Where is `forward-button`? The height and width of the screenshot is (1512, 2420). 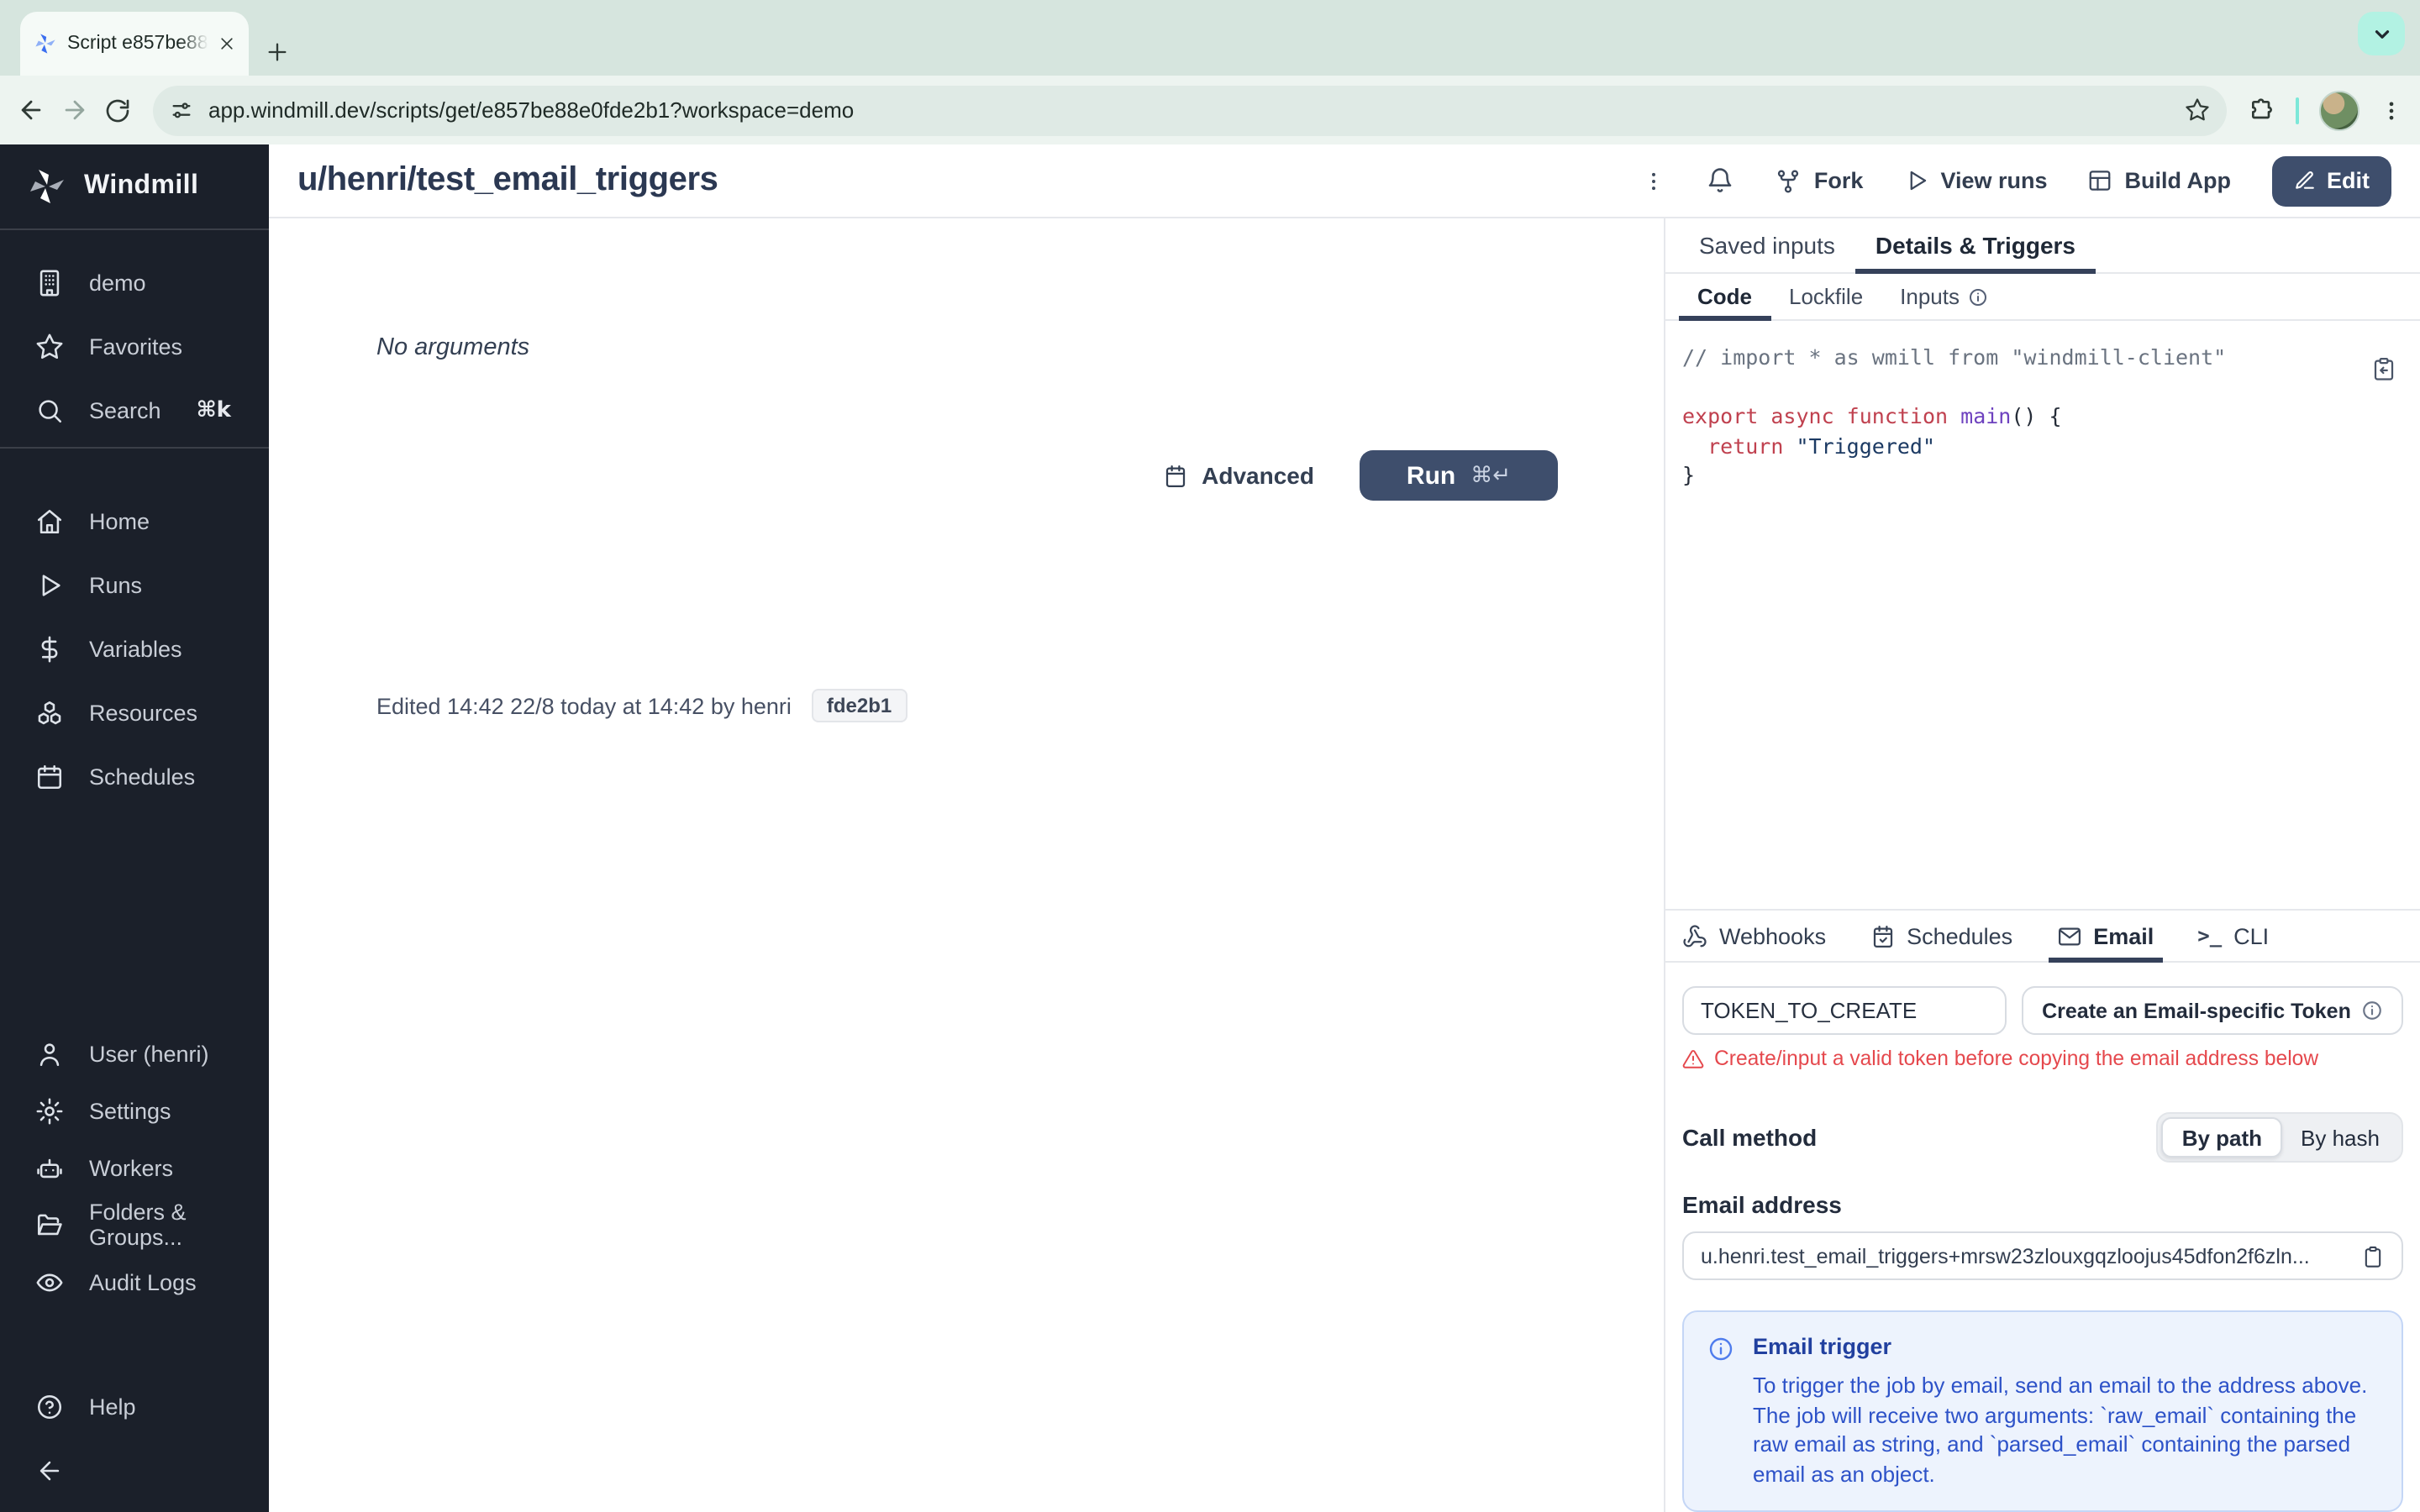 forward-button is located at coordinates (75, 110).